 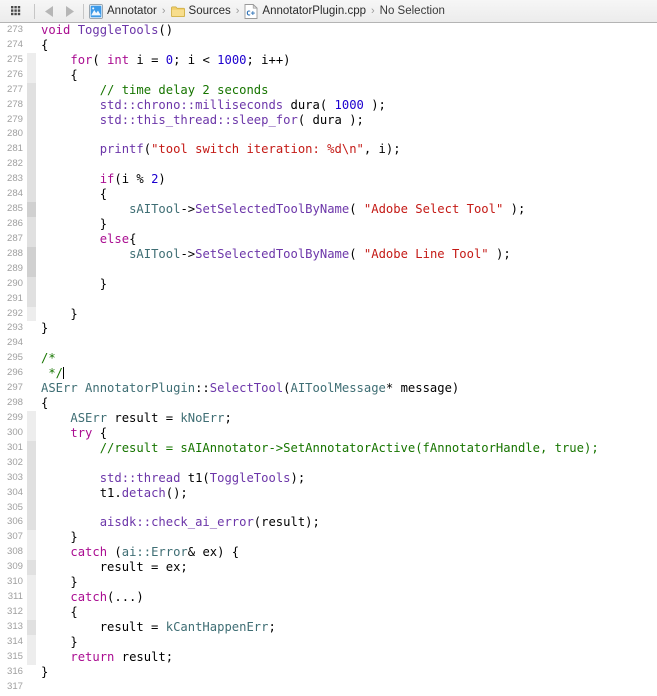 What do you see at coordinates (328, 627) in the screenshot?
I see `code-line: 313 result = kCantHappenErr;` at bounding box center [328, 627].